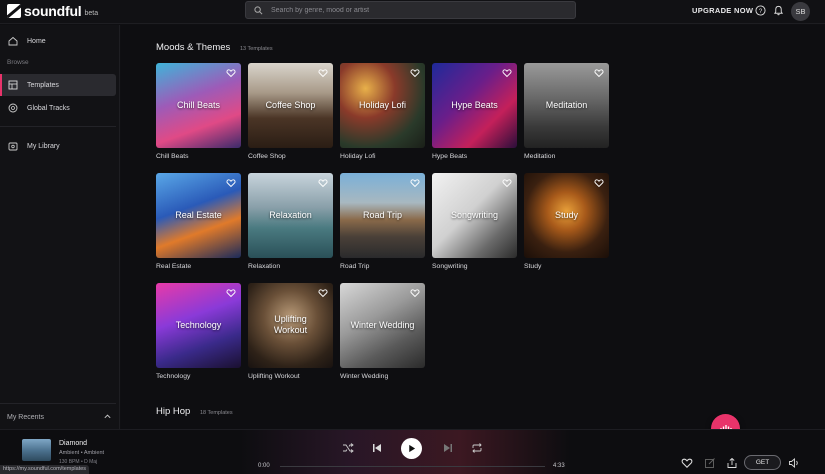  Describe the element at coordinates (58, 108) in the screenshot. I see `sidebar-item-global-tracks: Global Tracks` at that location.